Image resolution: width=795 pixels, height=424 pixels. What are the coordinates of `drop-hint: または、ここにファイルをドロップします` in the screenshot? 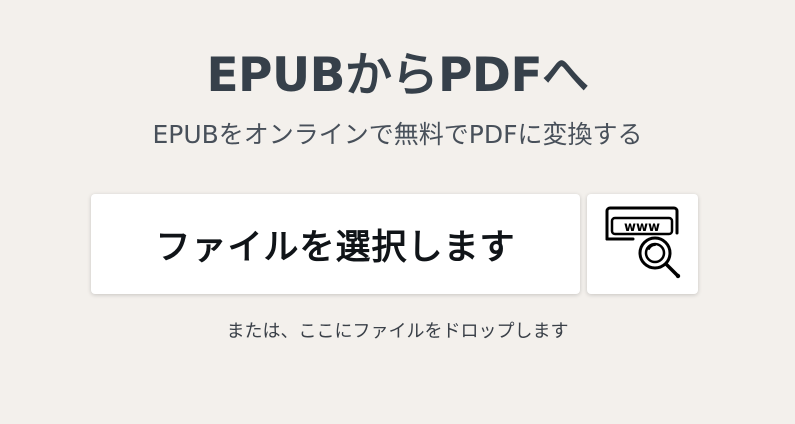 It's located at (397, 331).